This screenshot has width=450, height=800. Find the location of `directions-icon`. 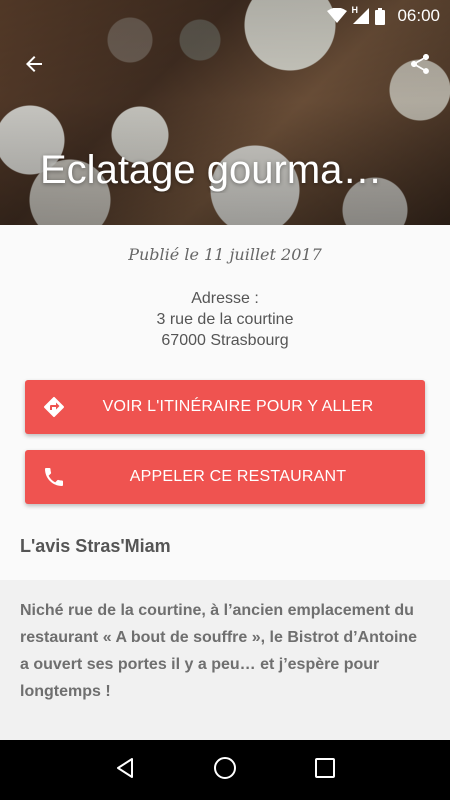

directions-icon is located at coordinates (54, 407).